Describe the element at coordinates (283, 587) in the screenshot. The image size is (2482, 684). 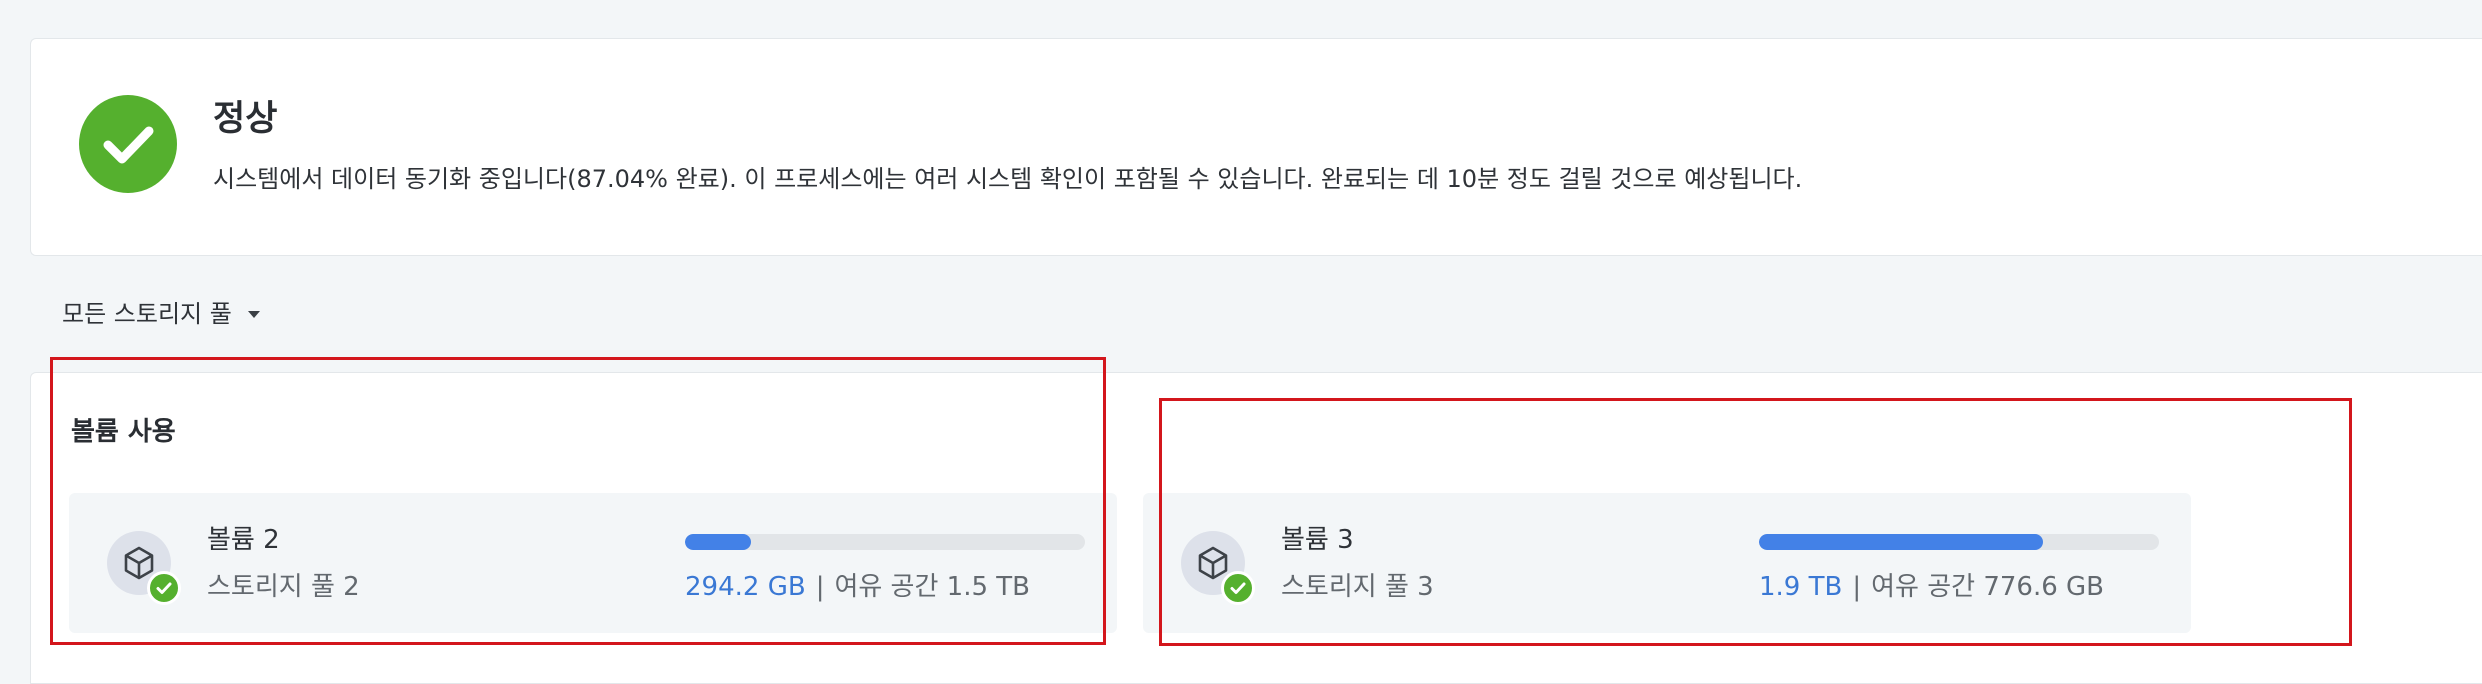
I see `volume-pool-name: 스토리지 풀 2` at that location.